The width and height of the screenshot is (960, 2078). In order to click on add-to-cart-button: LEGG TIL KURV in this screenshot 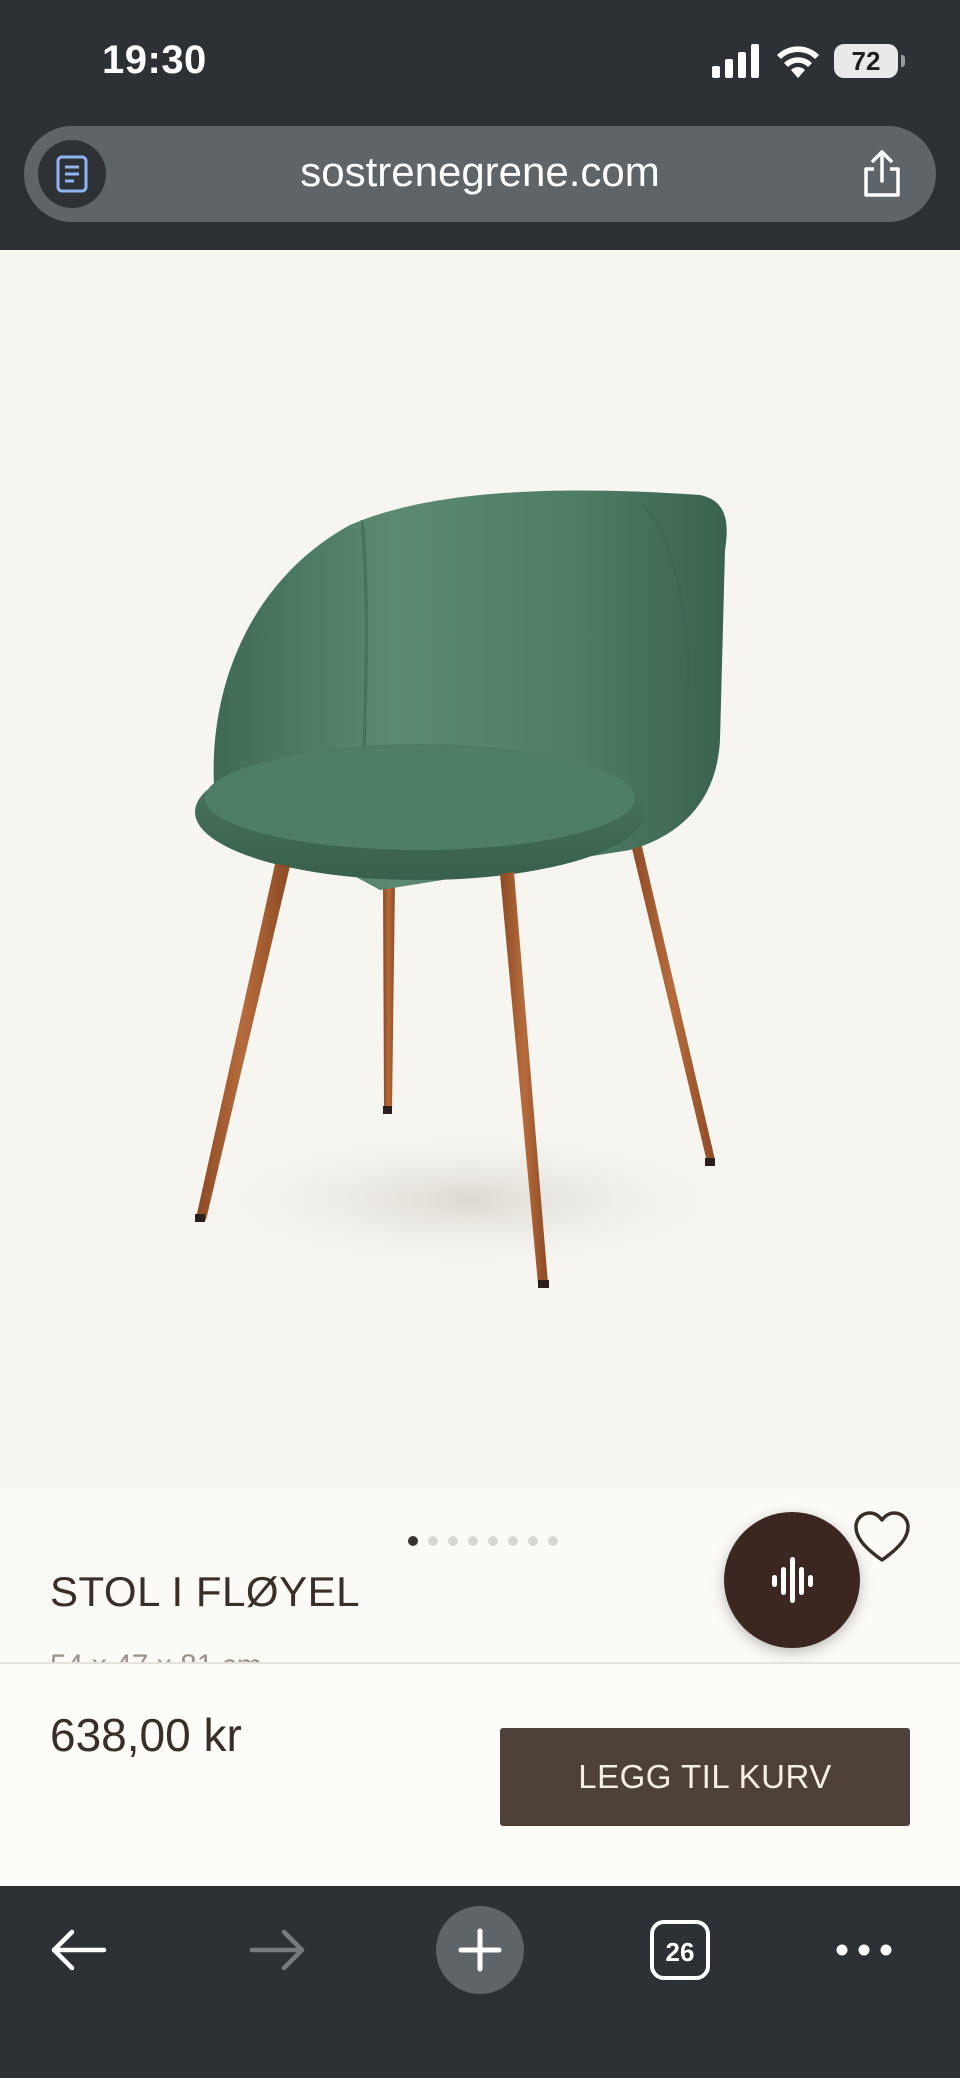, I will do `click(705, 1777)`.